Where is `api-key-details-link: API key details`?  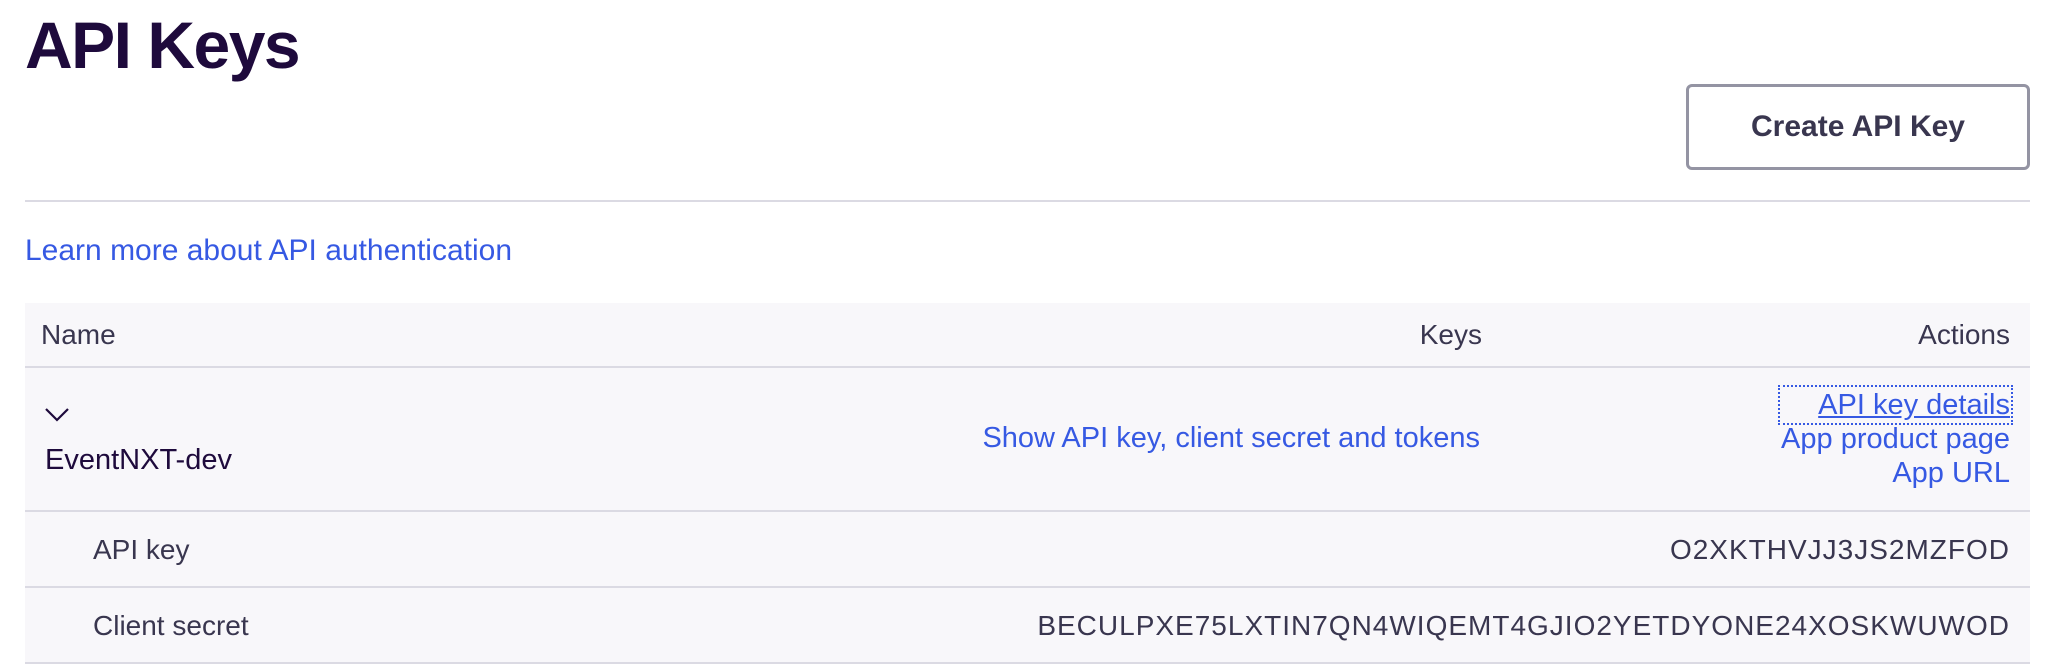
api-key-details-link: API key details is located at coordinates (1895, 405).